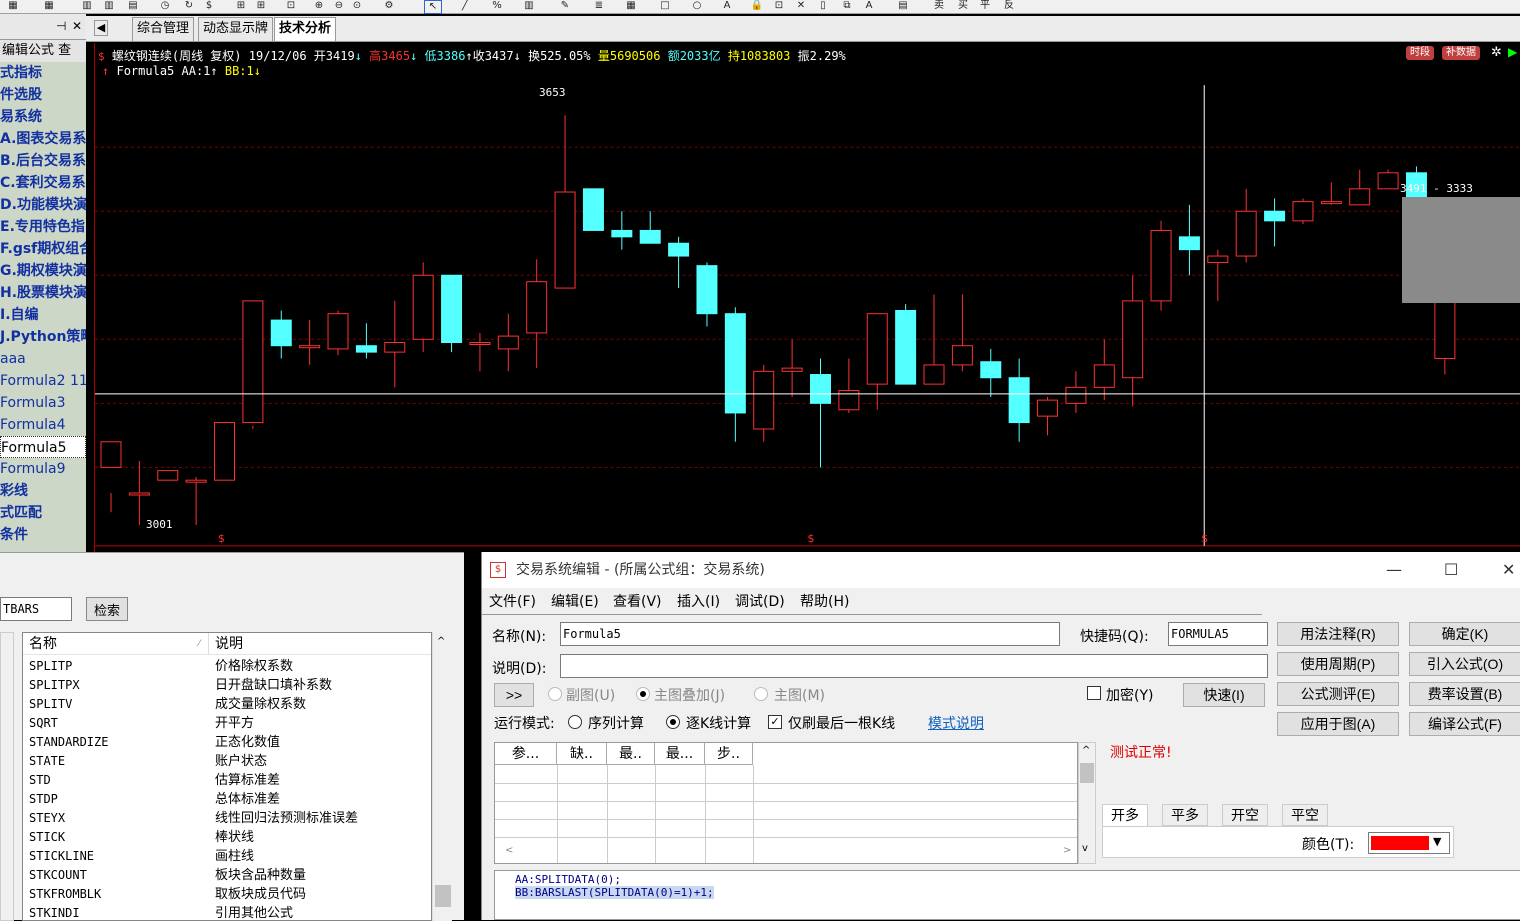  I want to click on tree-item: aaa, so click(43, 359).